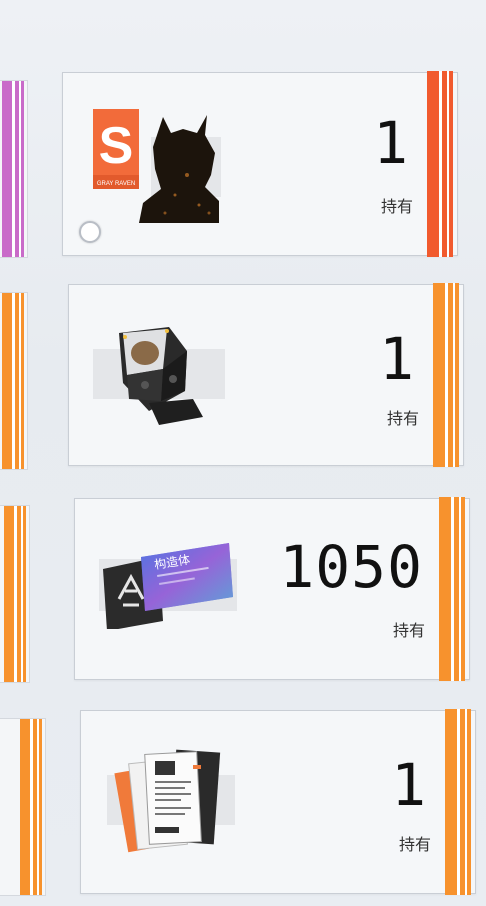 The image size is (486, 906). What do you see at coordinates (116, 146) in the screenshot?
I see `logo-letter: S` at bounding box center [116, 146].